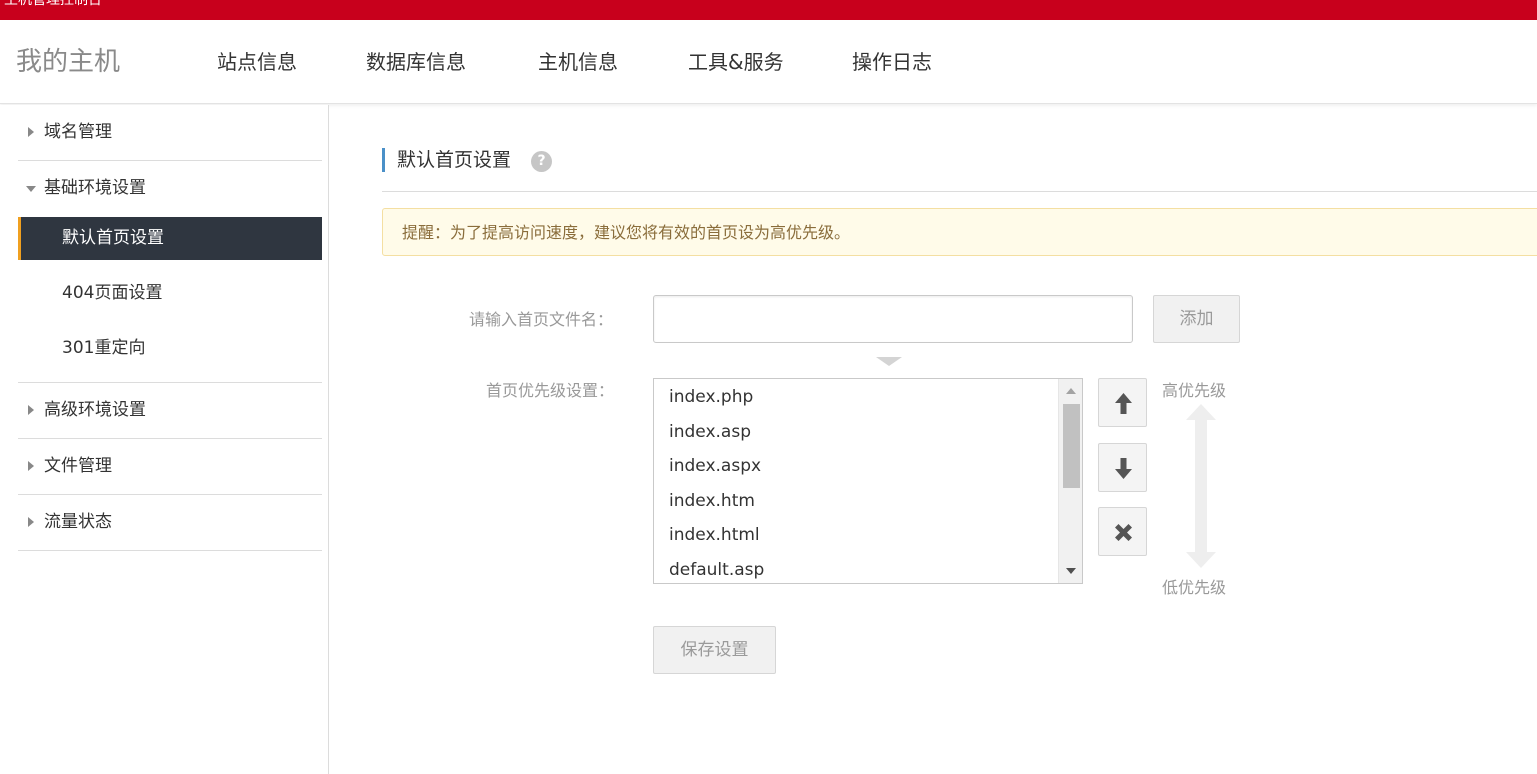 The width and height of the screenshot is (1537, 774). I want to click on priority-double-arrow-icon, so click(1201, 486).